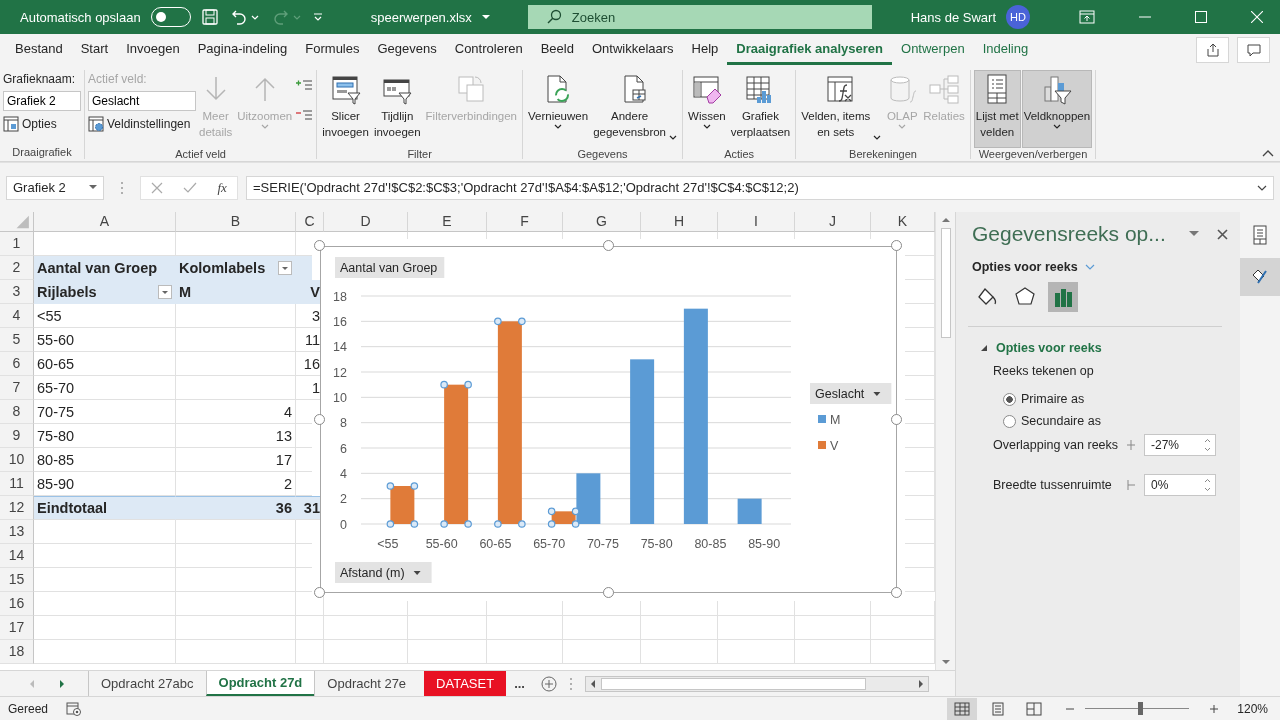 The height and width of the screenshot is (720, 1280). What do you see at coordinates (304, 115) in the screenshot?
I see `collapse-field-icon` at bounding box center [304, 115].